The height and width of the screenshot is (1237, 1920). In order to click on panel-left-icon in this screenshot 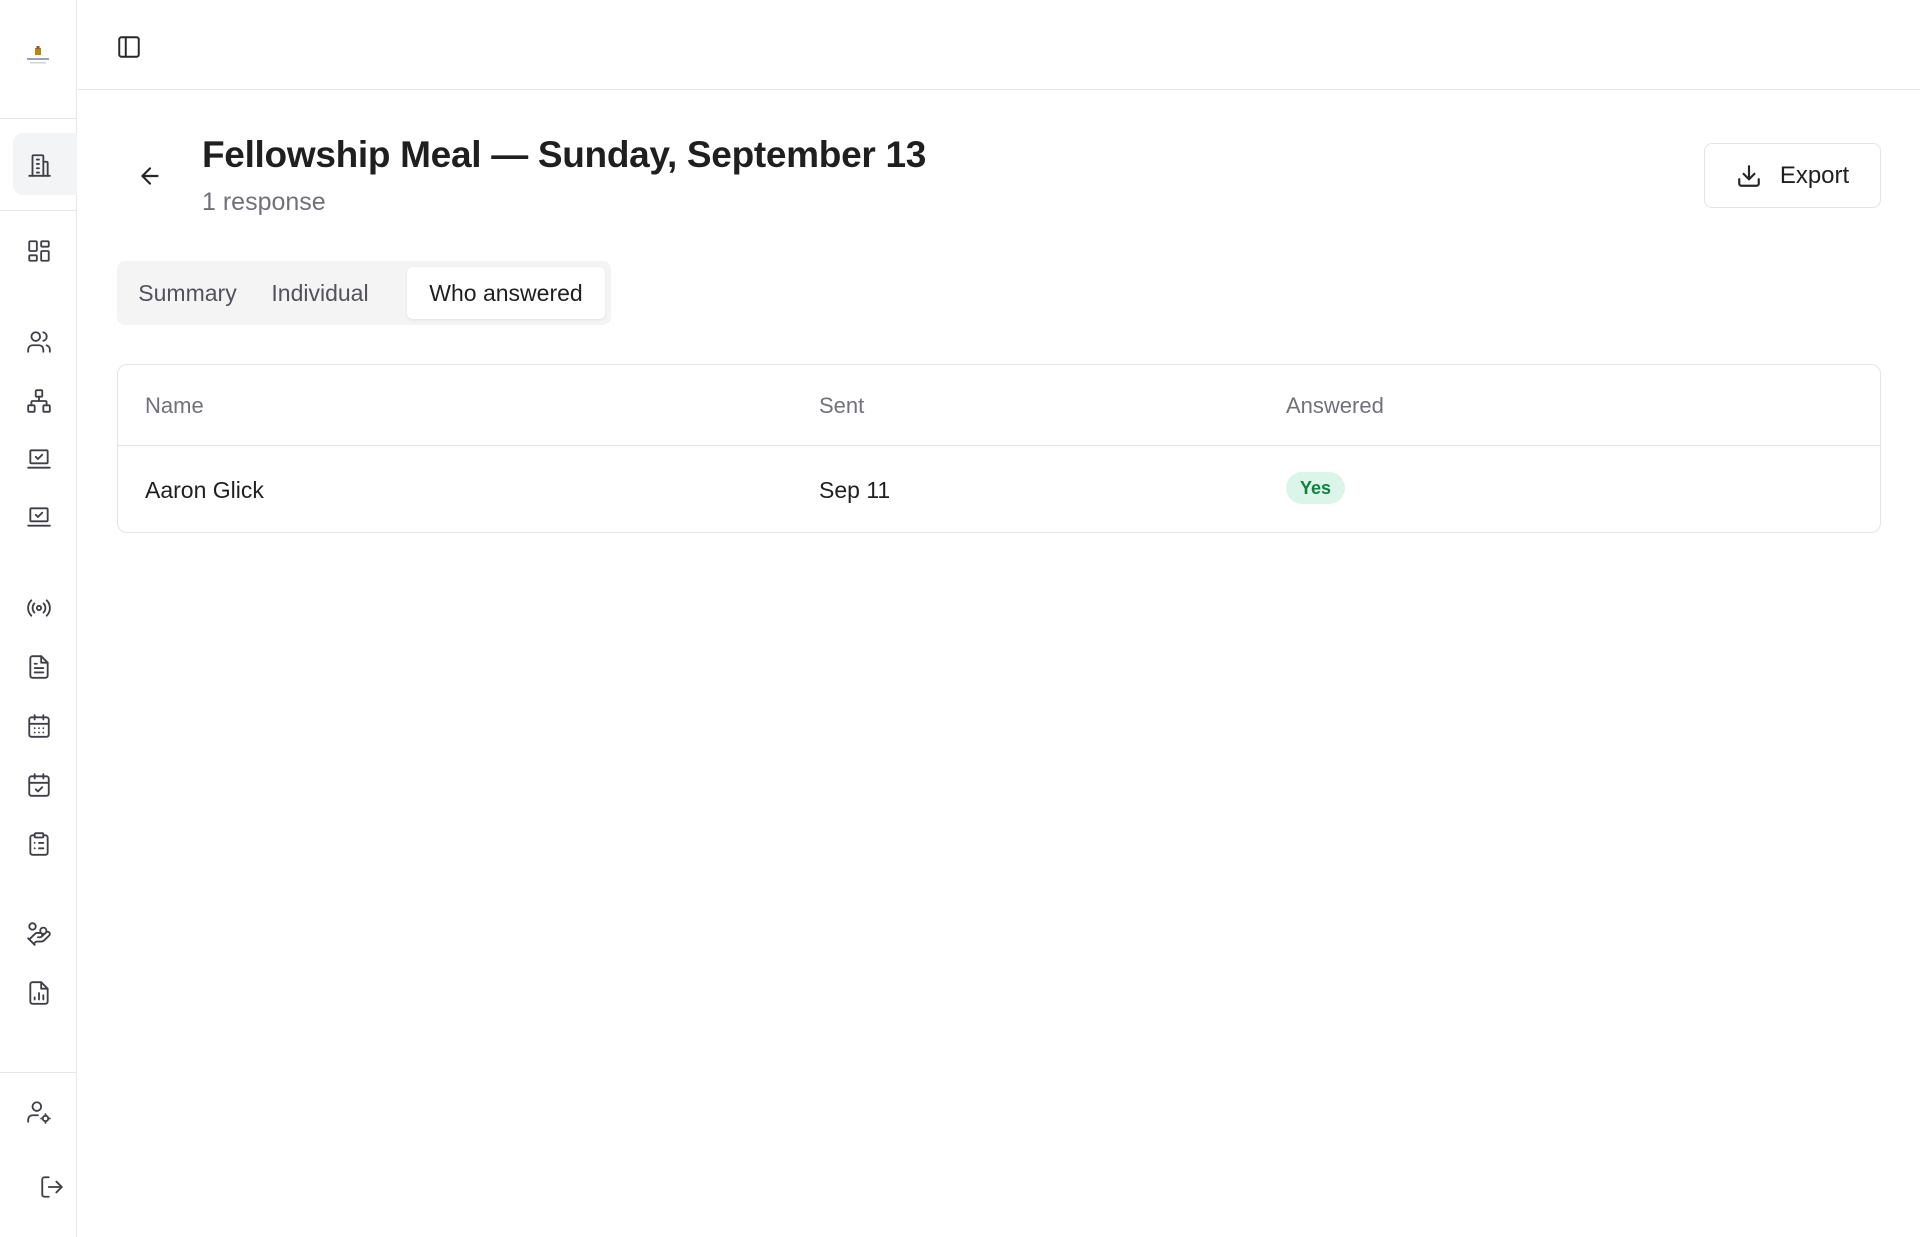, I will do `click(129, 47)`.